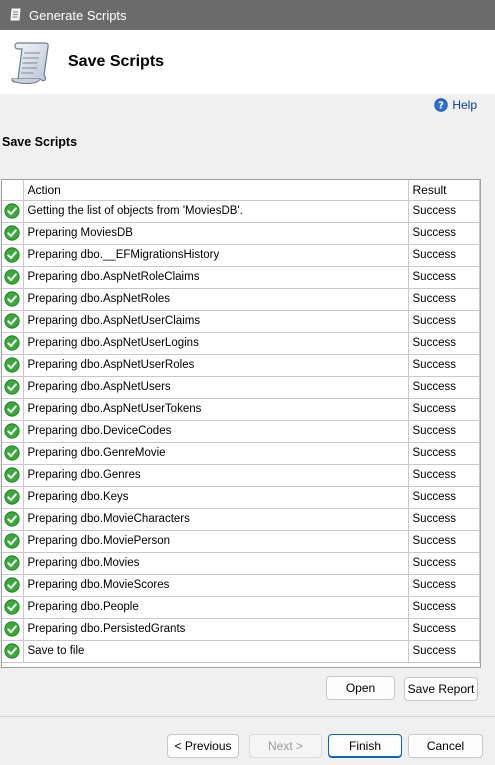 The width and height of the screenshot is (495, 765). I want to click on window-title: Generate Scripts, so click(78, 15).